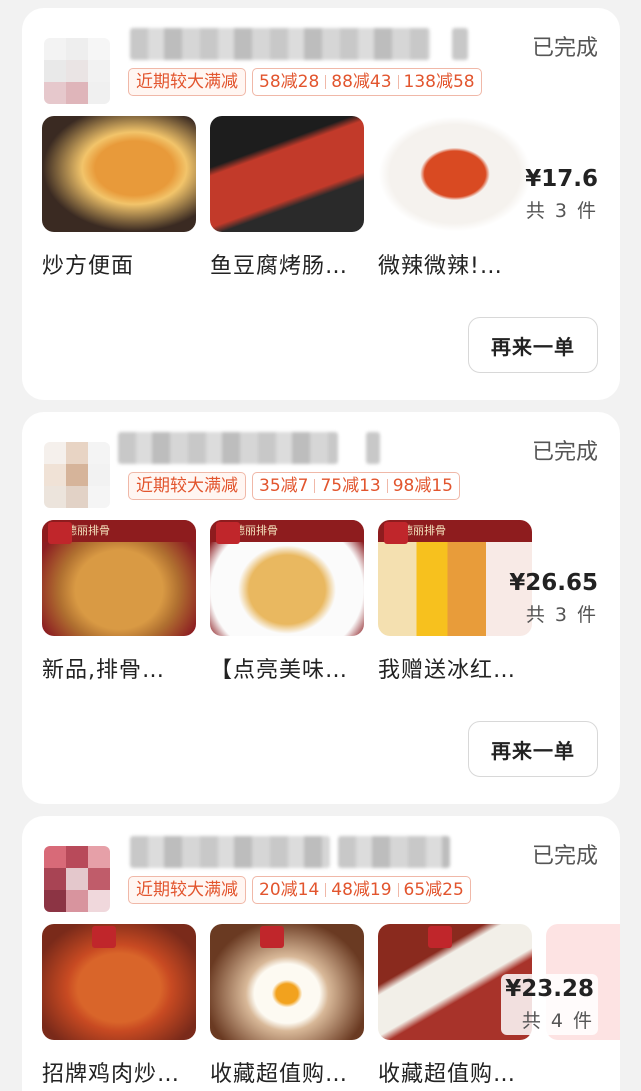 This screenshot has height=1091, width=641. I want to click on order-price: ¥17.6, so click(561, 179).